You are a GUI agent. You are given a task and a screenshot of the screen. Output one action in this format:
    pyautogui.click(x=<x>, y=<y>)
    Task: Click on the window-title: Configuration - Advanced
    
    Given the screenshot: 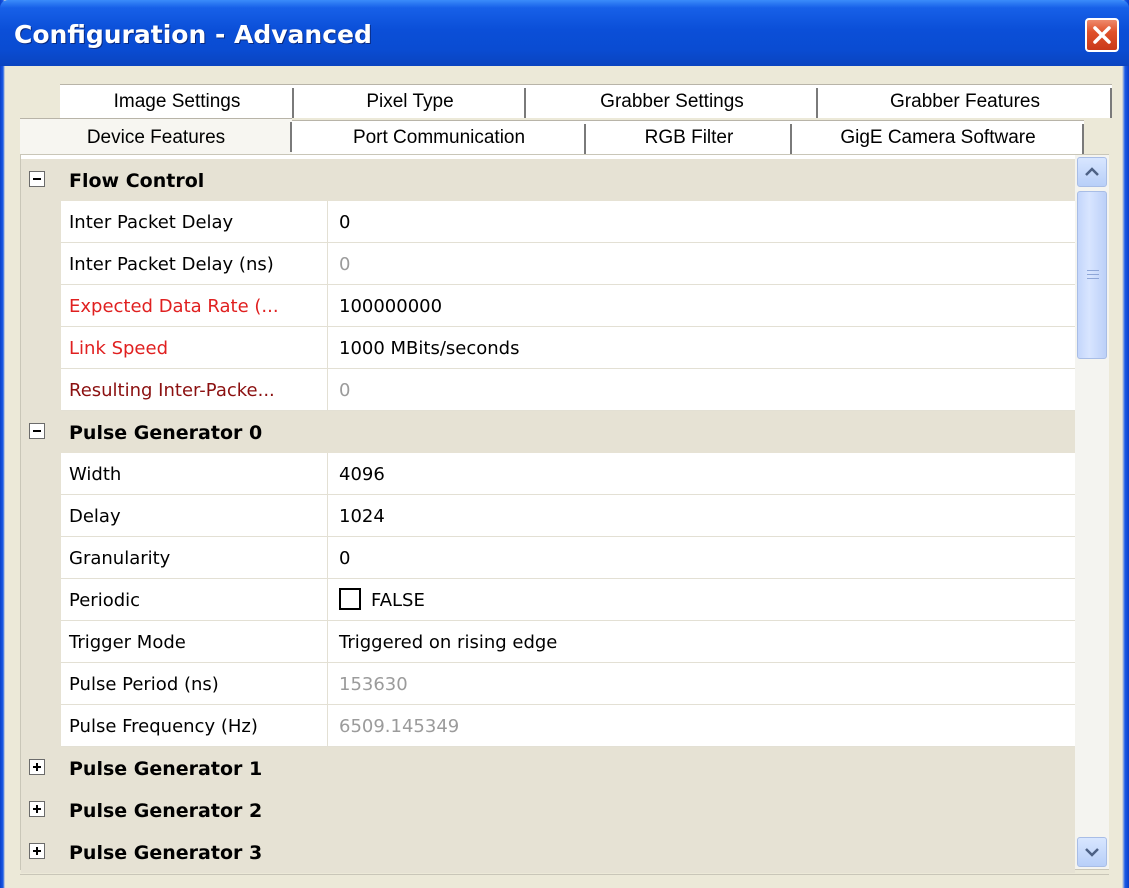 What is the action you would take?
    pyautogui.click(x=193, y=34)
    